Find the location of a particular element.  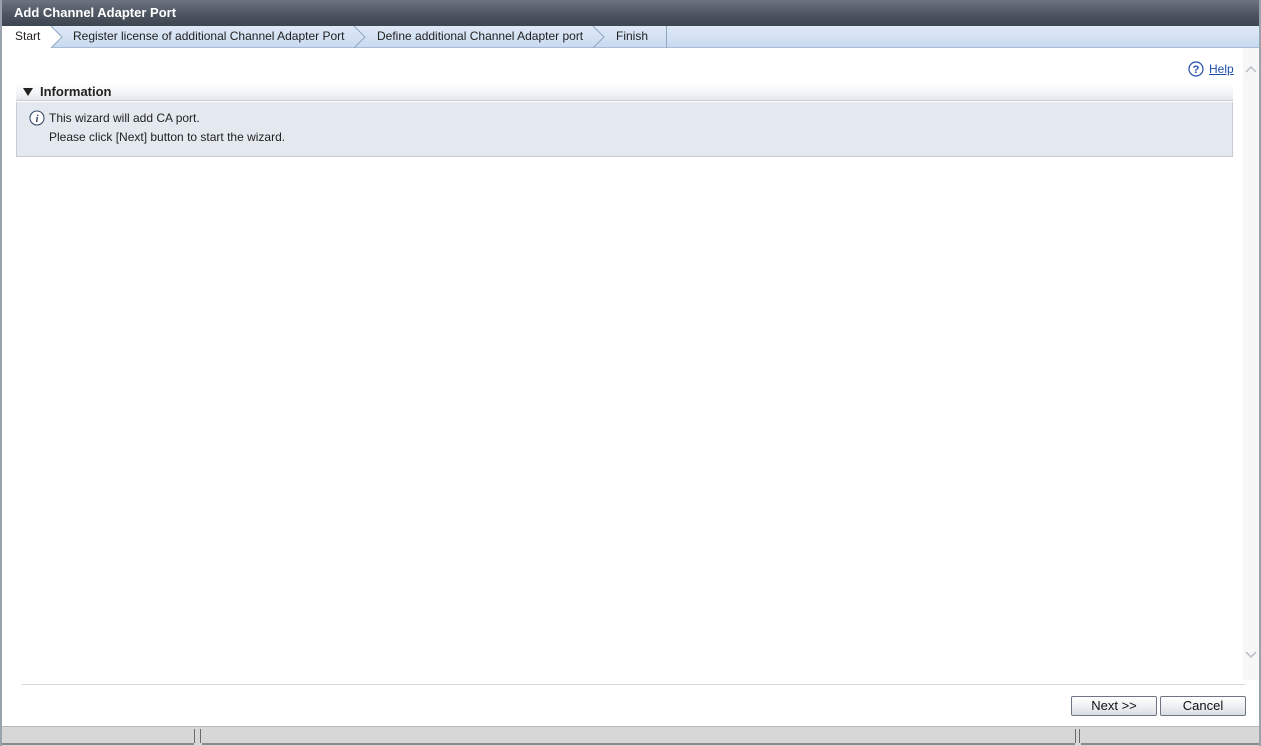

wizard-step-label: Define additional Channel Adapter port is located at coordinates (480, 36).